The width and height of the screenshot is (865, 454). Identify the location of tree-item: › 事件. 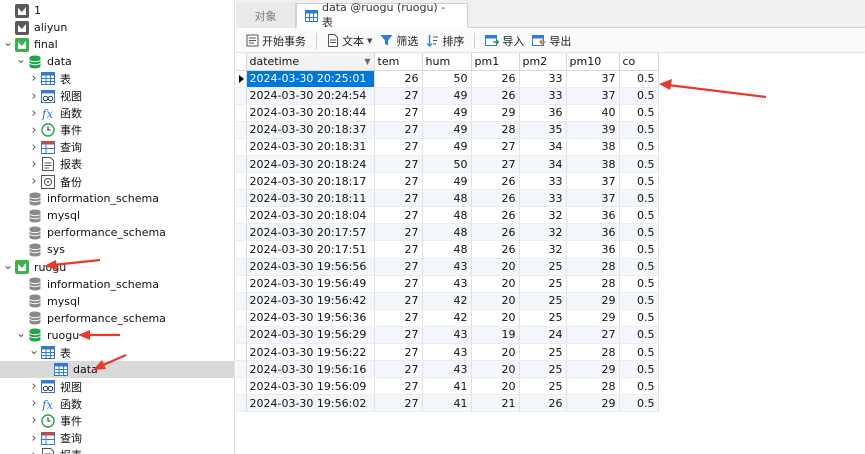
(117, 130).